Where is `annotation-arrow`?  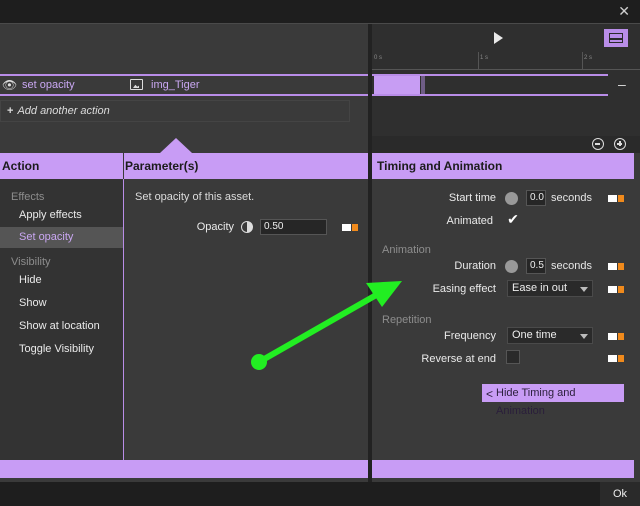 annotation-arrow is located at coordinates (326, 325).